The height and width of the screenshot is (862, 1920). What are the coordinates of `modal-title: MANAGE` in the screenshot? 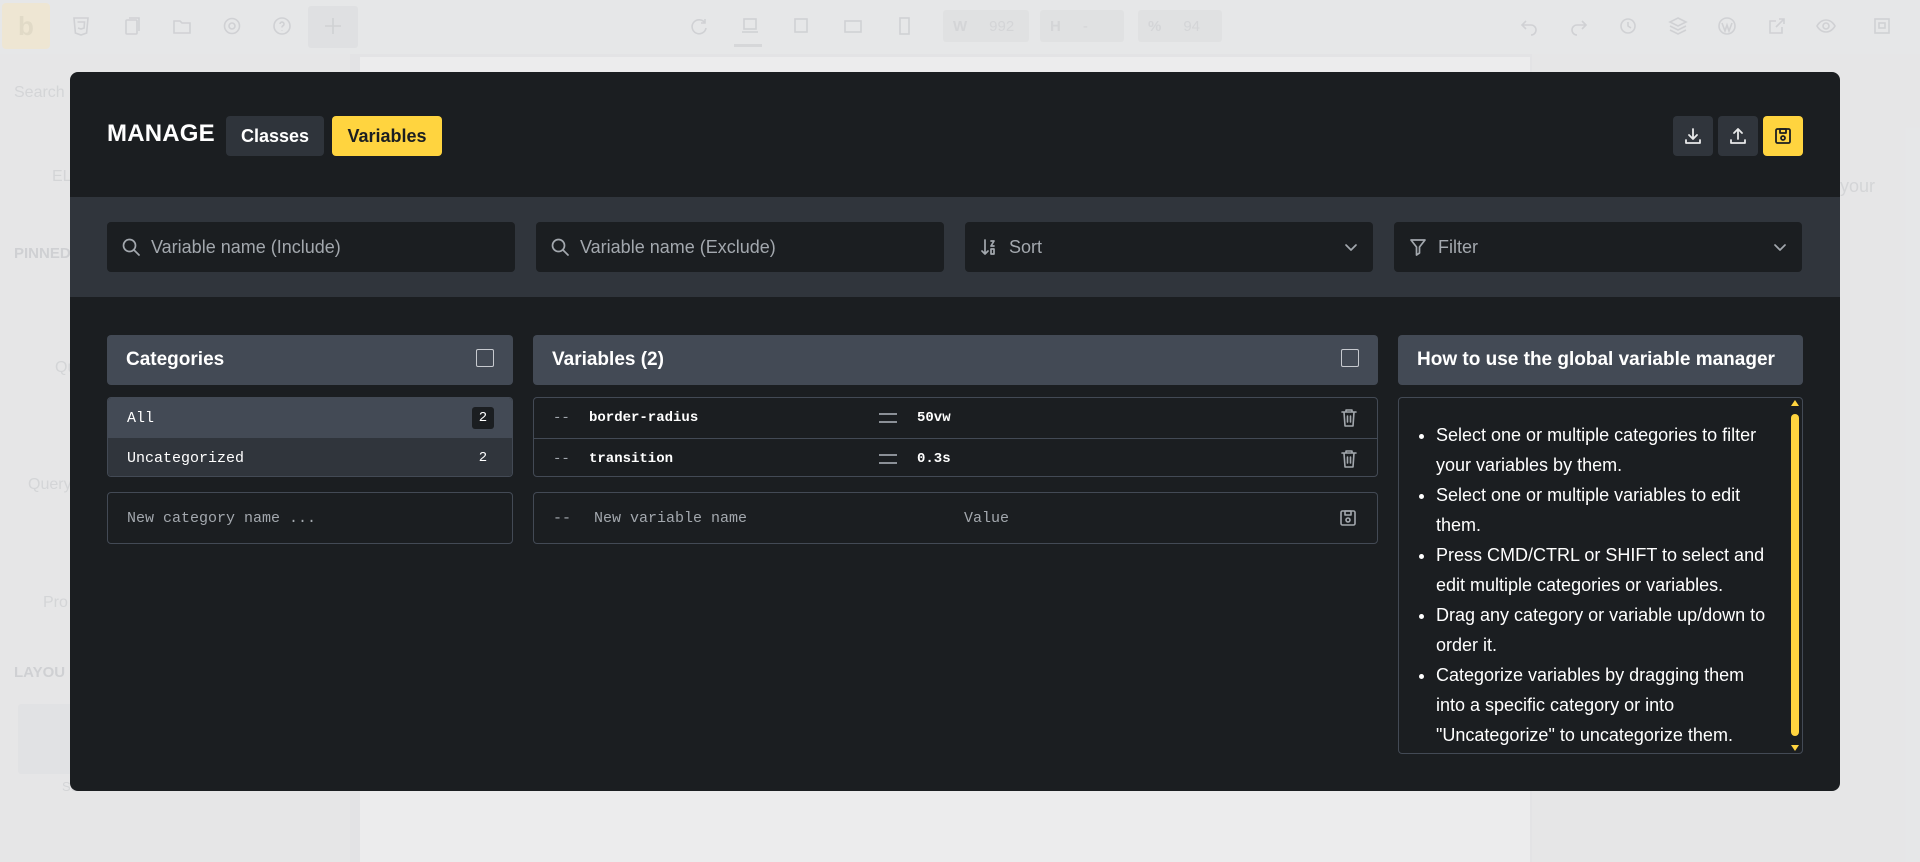 It's located at (161, 133).